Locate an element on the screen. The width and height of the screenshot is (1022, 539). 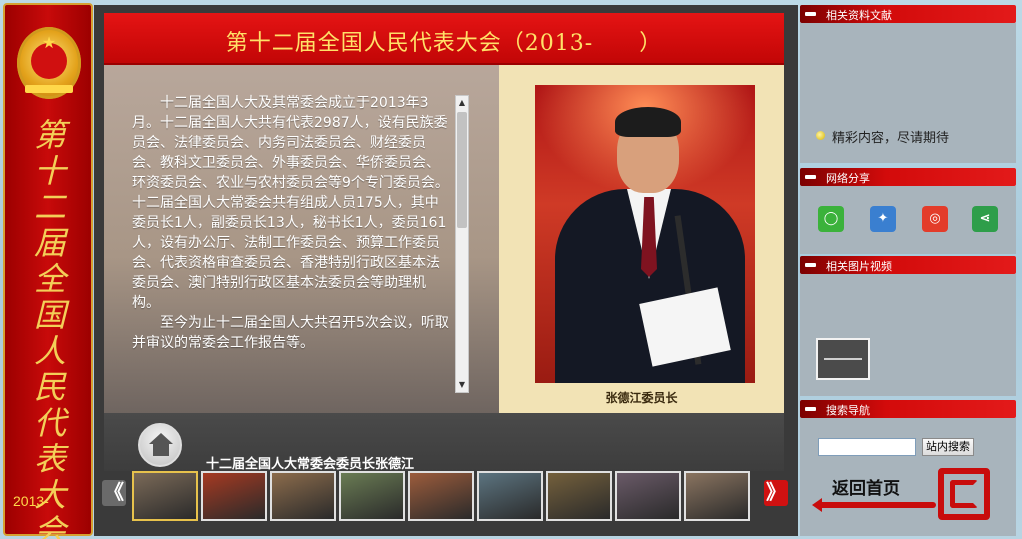
search-label: 搜索导航 is located at coordinates (848, 410).